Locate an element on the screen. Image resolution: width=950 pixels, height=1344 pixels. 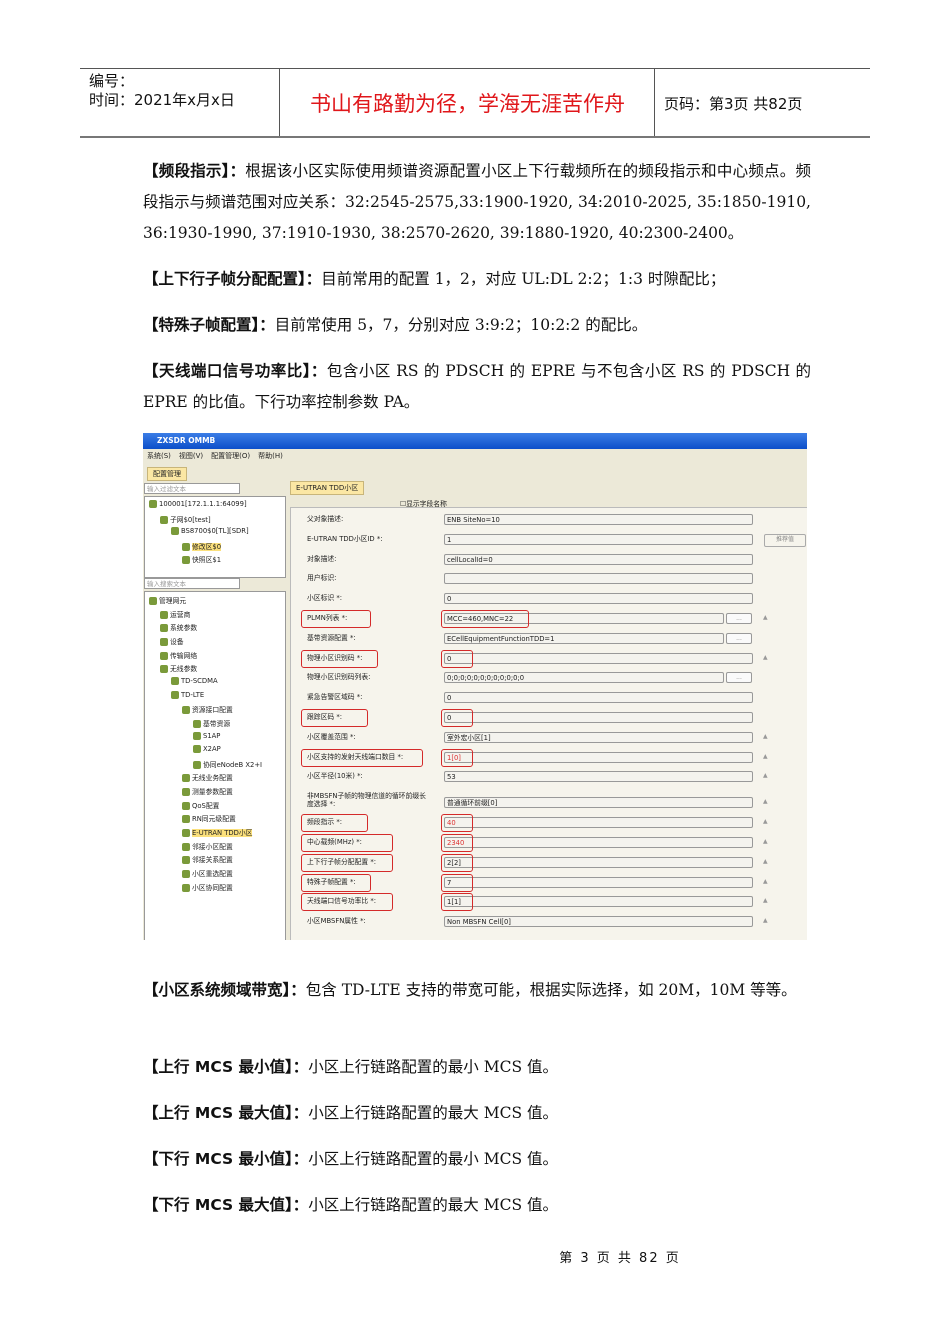
tree-item: TD-SCDMA is located at coordinates (194, 680).